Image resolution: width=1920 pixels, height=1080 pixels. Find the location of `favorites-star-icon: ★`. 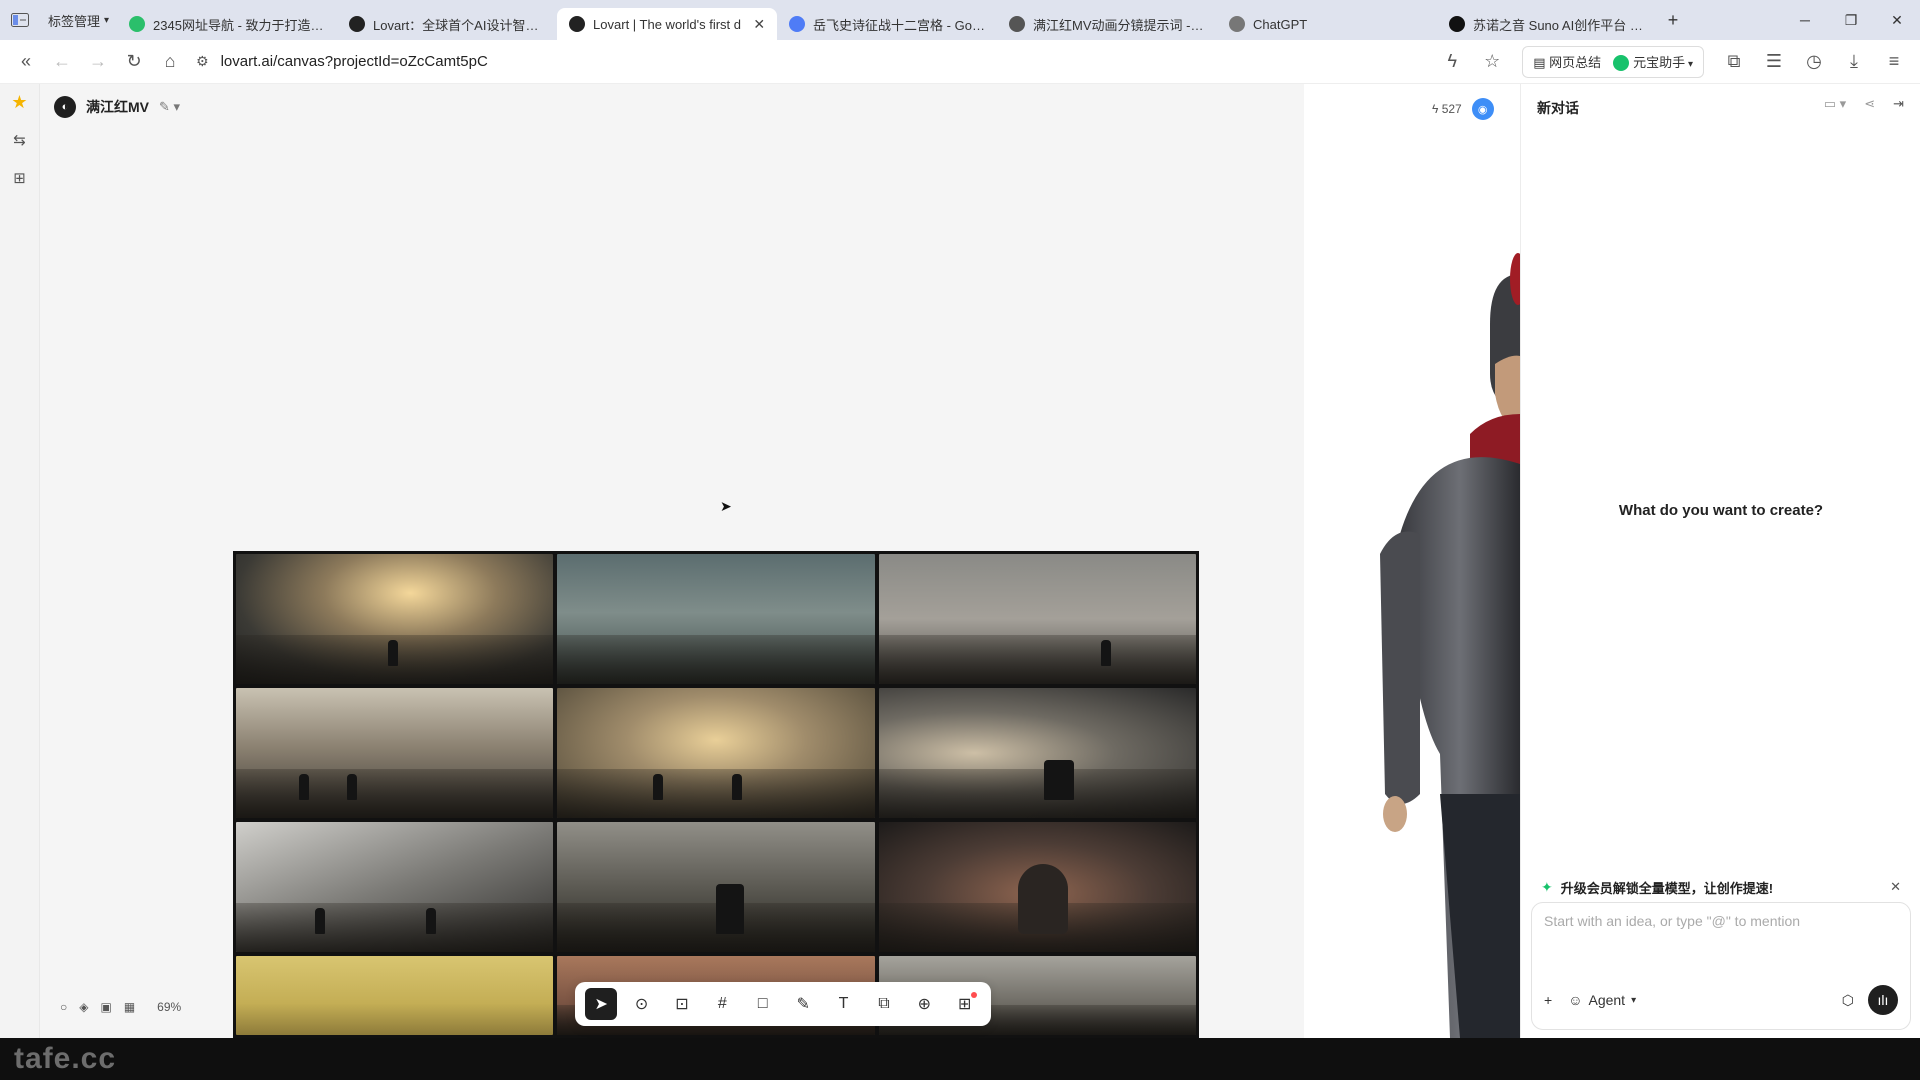

favorites-star-icon: ★ is located at coordinates (20, 102).